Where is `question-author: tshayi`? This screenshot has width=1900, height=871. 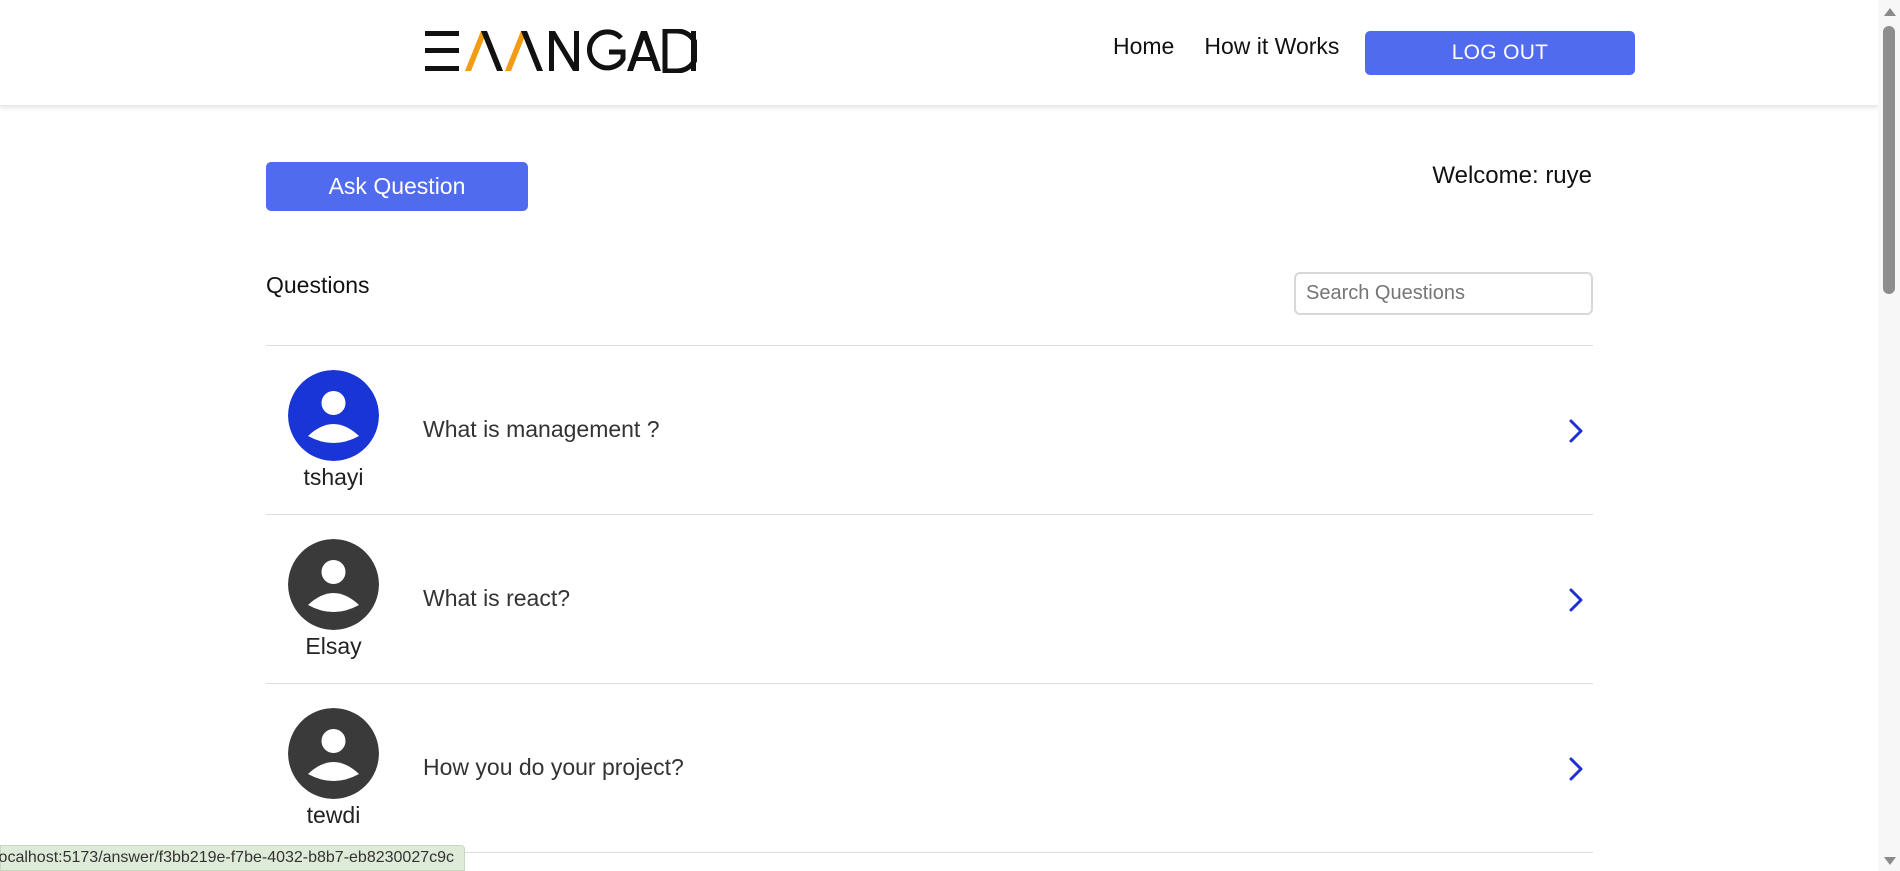
question-author: tshayi is located at coordinates (333, 477).